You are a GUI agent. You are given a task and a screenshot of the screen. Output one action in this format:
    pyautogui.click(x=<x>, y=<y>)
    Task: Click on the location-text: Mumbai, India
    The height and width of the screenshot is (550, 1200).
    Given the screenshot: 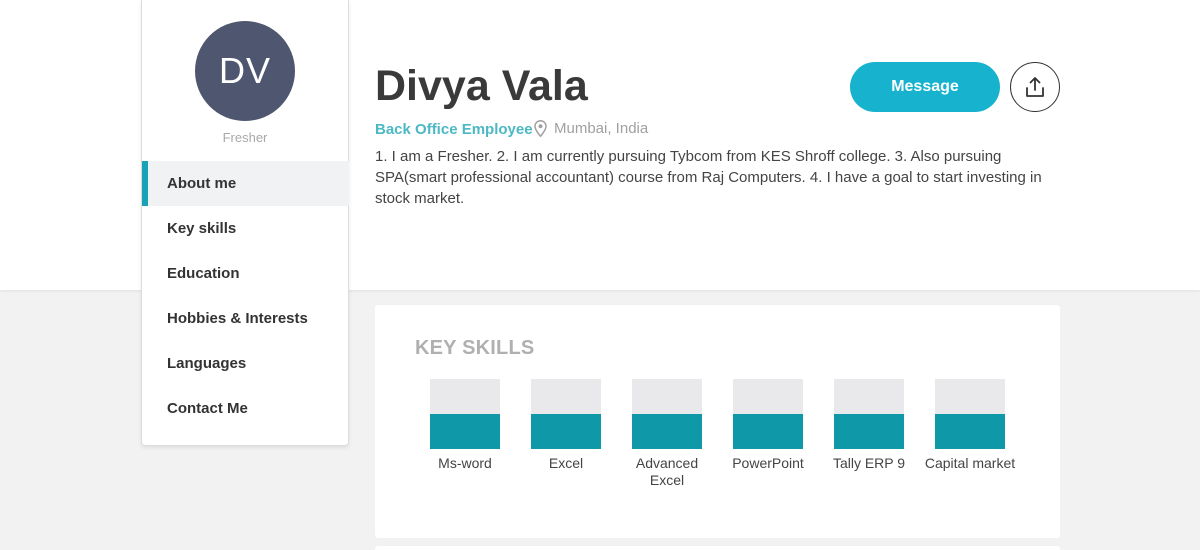 What is the action you would take?
    pyautogui.click(x=601, y=128)
    